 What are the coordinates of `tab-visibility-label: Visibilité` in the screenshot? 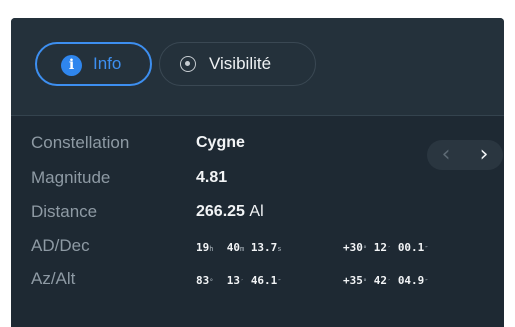 It's located at (240, 63).